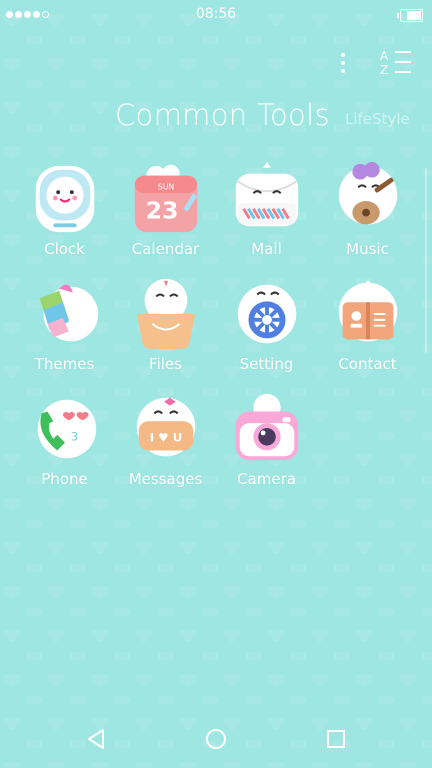  I want to click on clock-icon, so click(64, 199).